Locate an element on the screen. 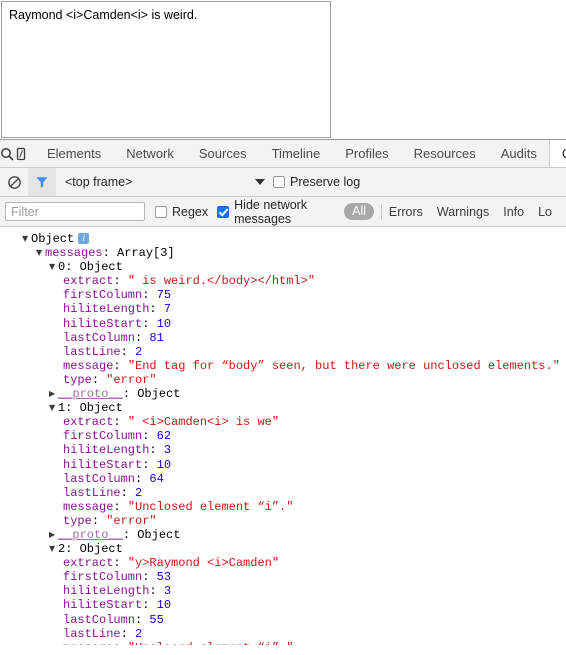 The image size is (566, 655). property-lastColumn: lastColumn: 64 is located at coordinates (113, 478).